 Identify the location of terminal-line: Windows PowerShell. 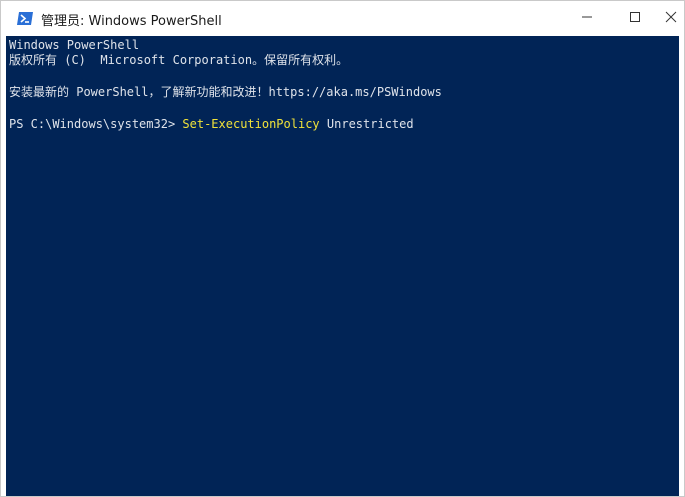
(74, 45).